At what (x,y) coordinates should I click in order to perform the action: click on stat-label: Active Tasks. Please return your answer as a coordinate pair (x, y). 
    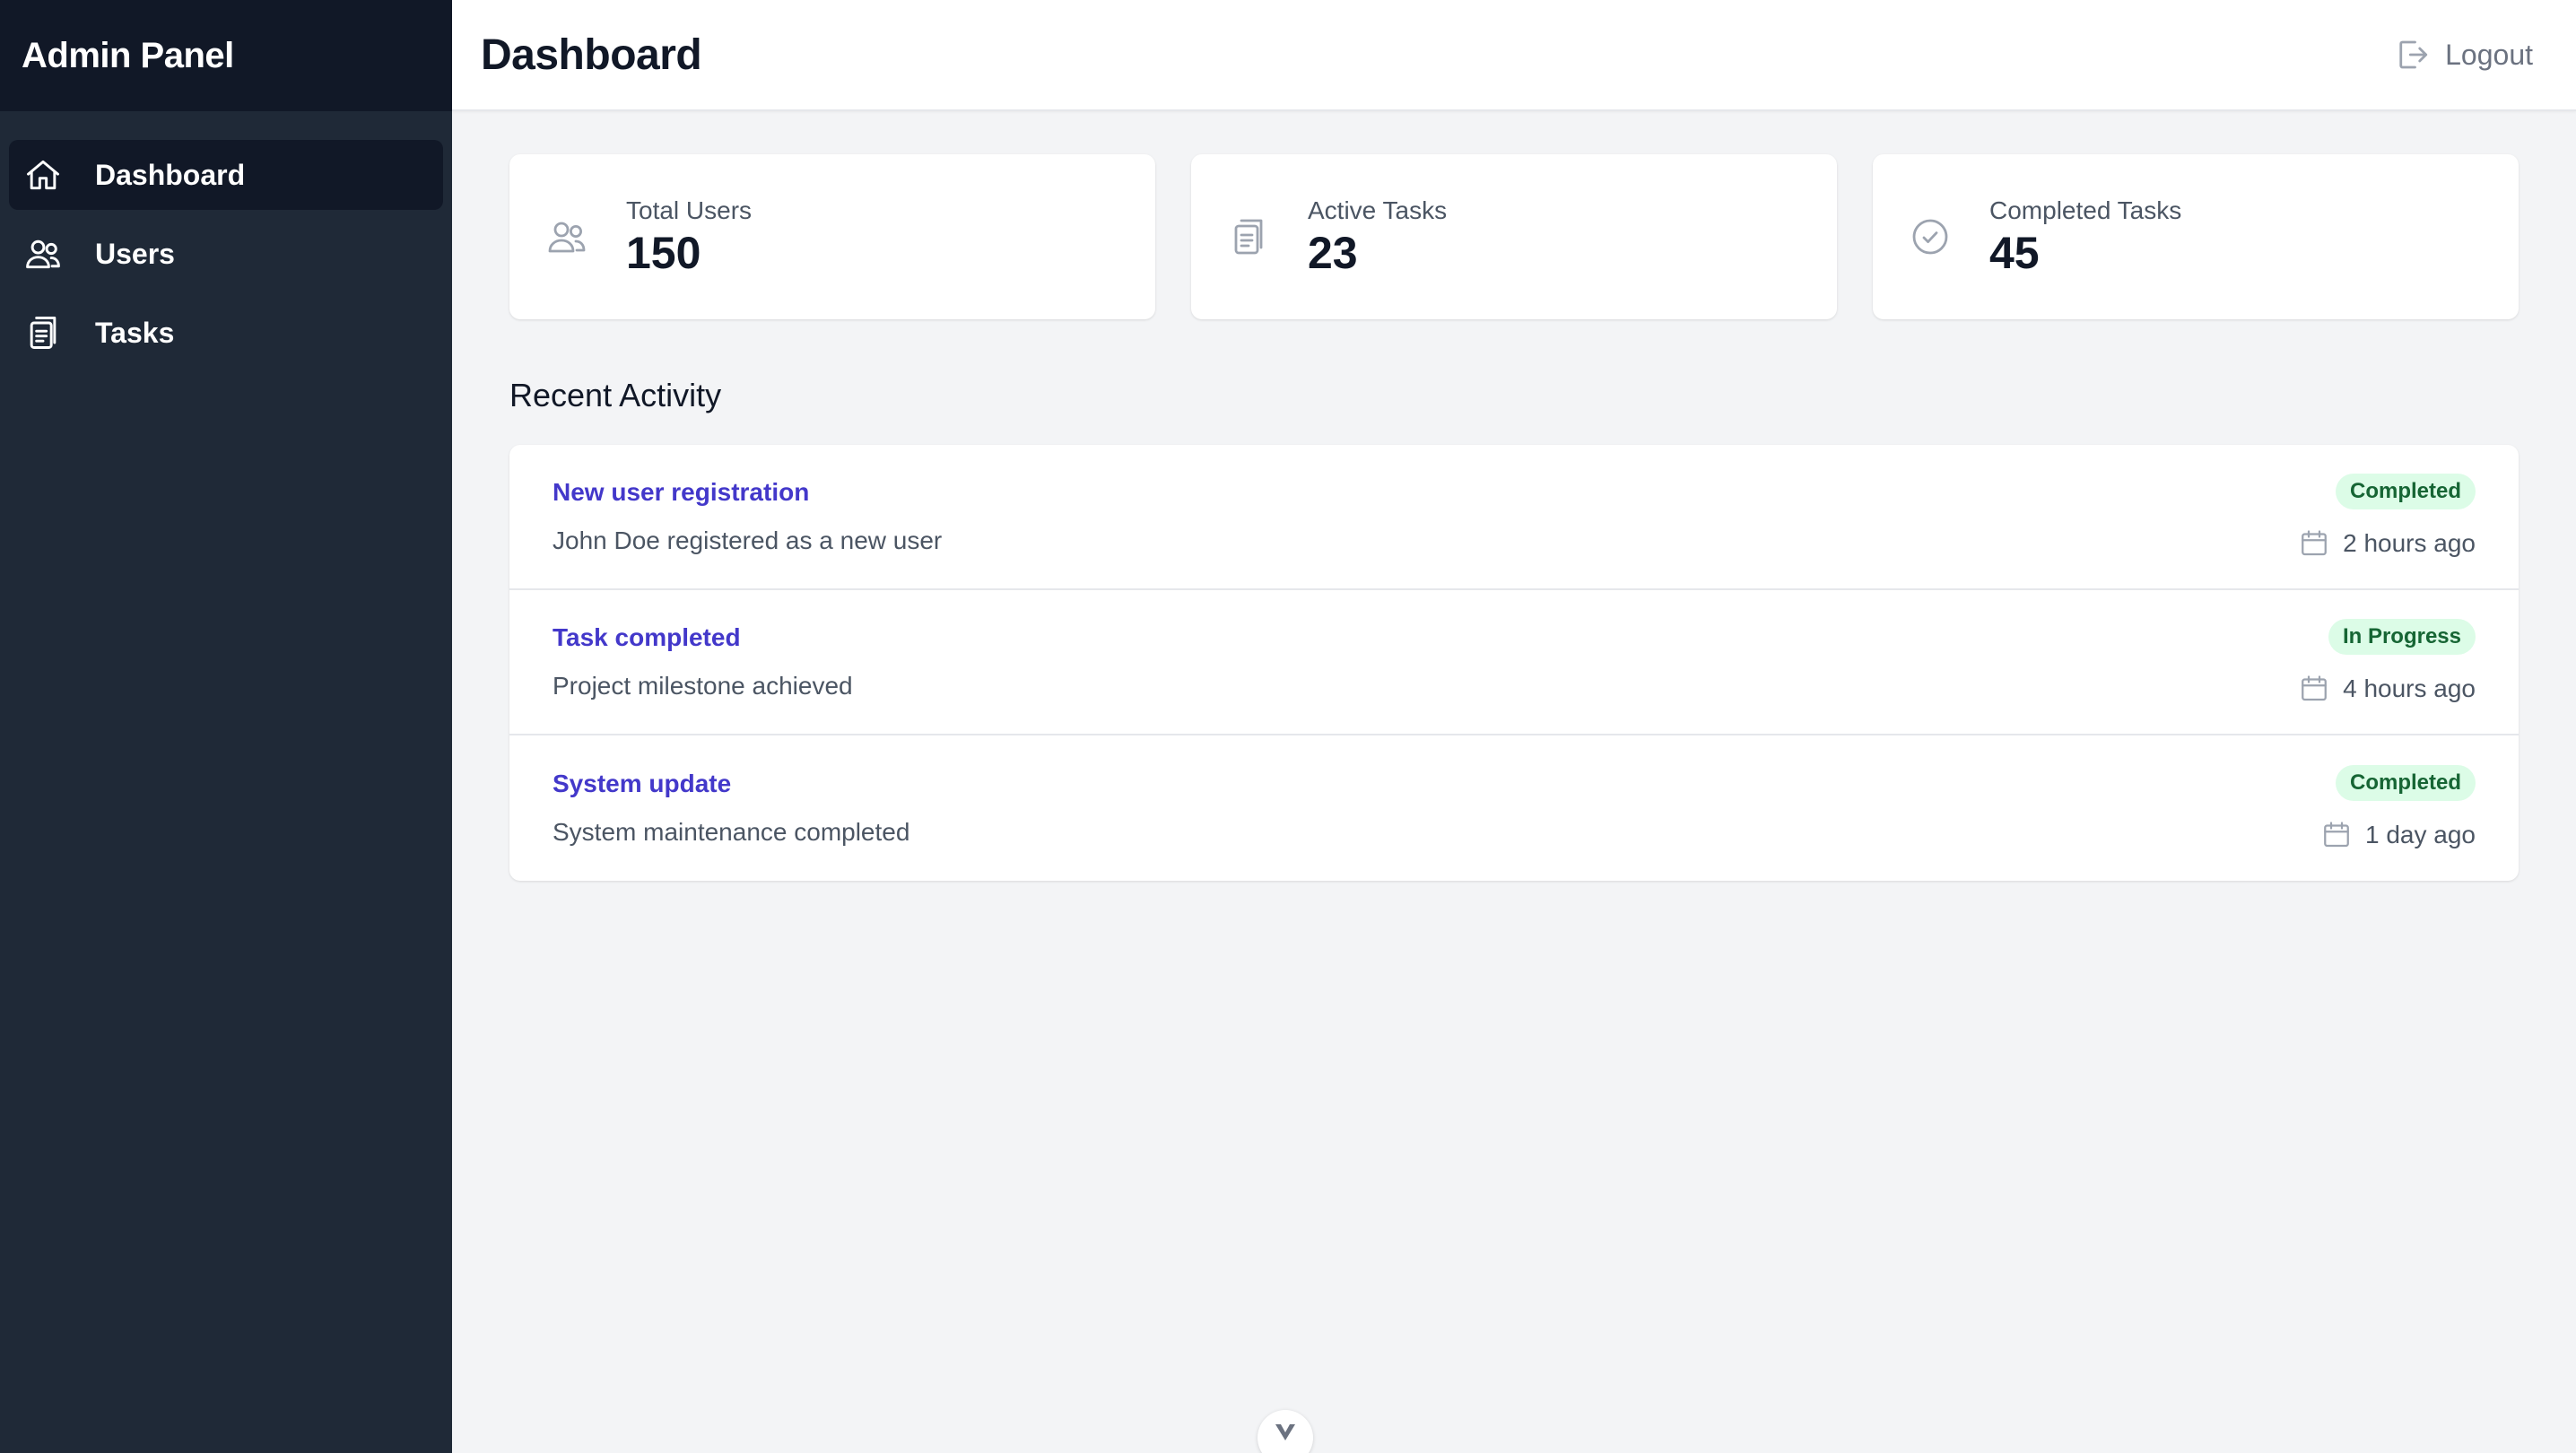
    Looking at the image, I should click on (1378, 210).